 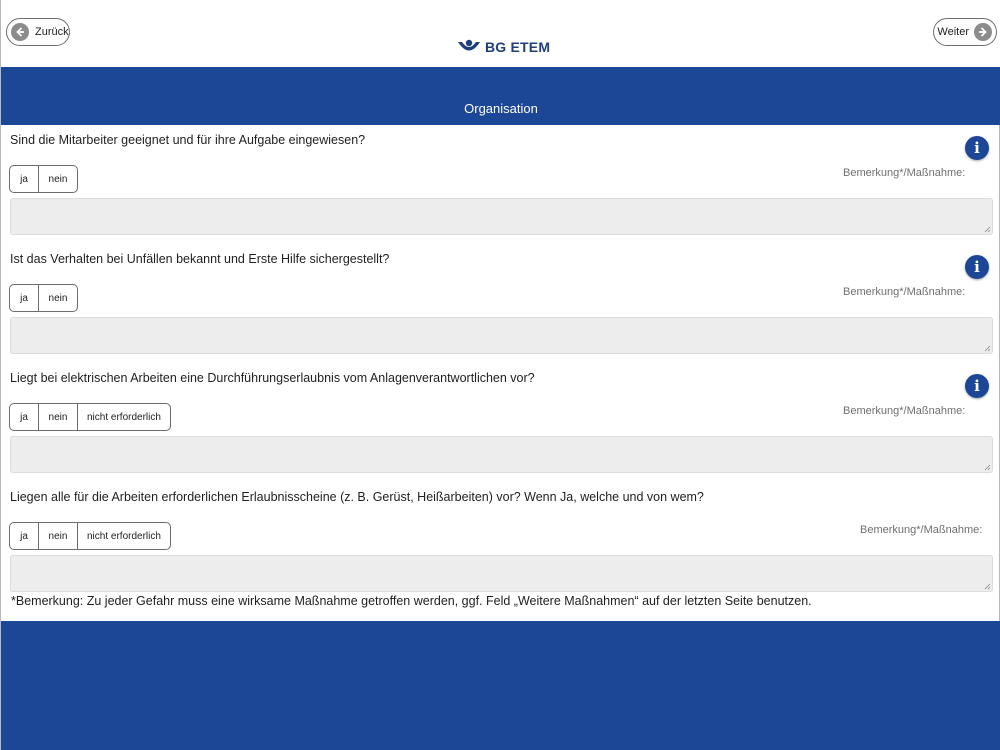 I want to click on bg-etem-logo-icon, so click(x=469, y=45).